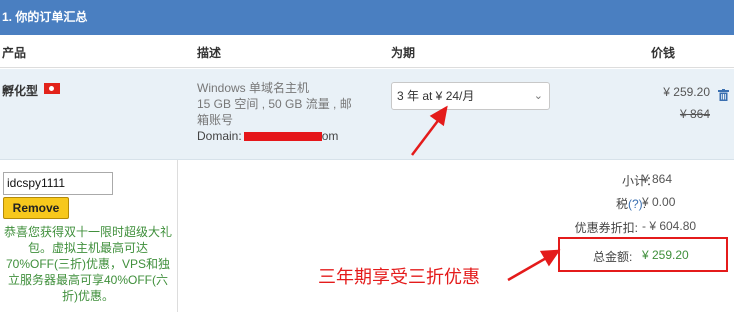  Describe the element at coordinates (694, 114) in the screenshot. I see `item-original-price: ¥ 864` at that location.